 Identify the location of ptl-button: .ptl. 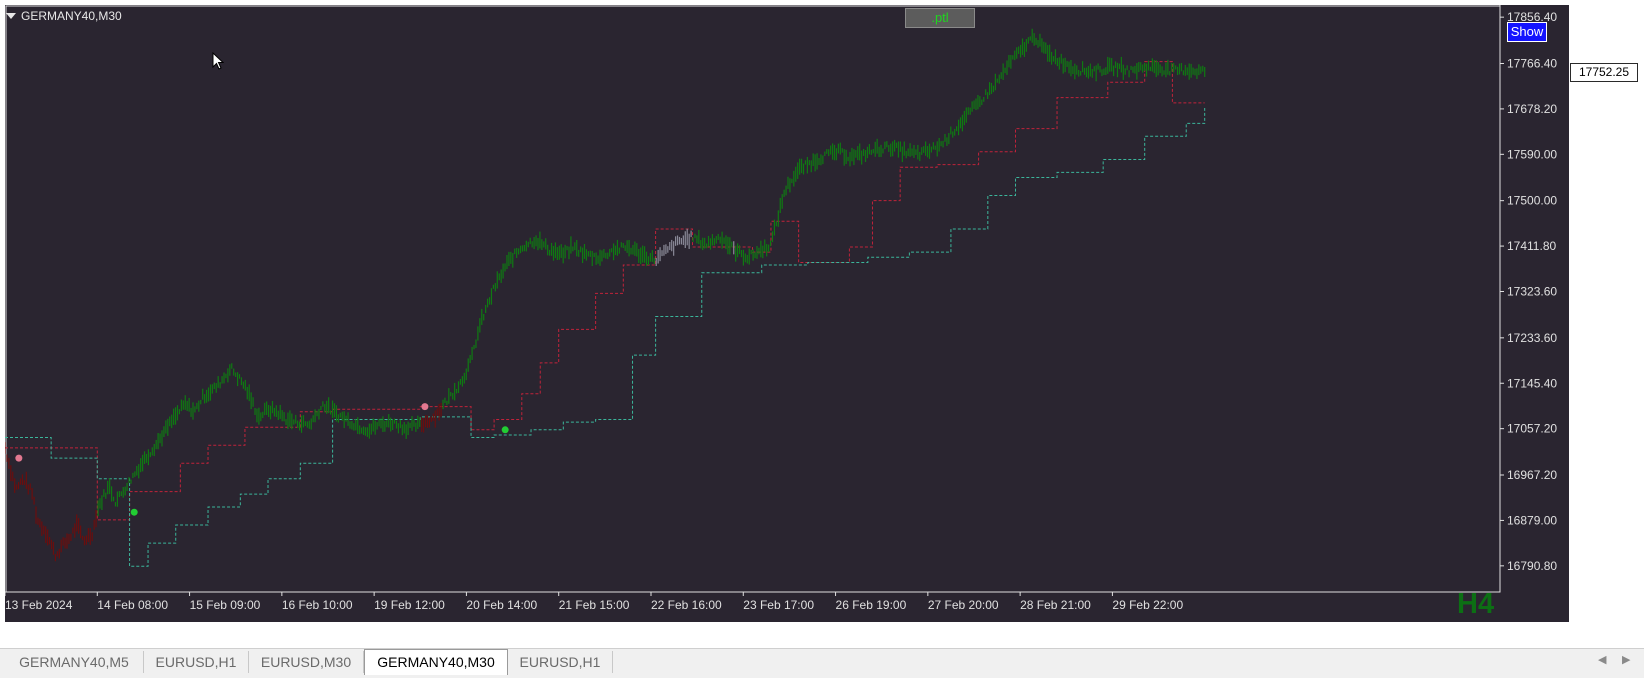
(940, 18).